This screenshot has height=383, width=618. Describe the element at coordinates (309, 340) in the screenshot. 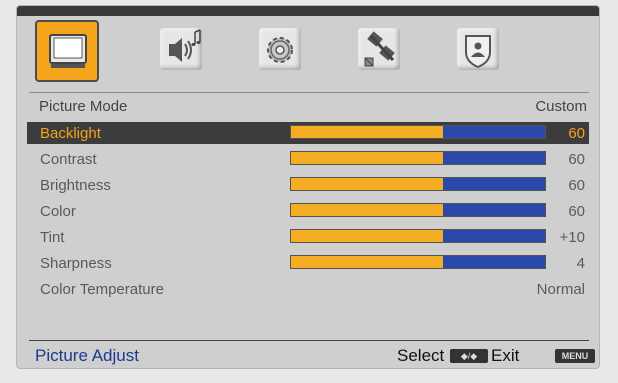

I see `status-divider` at that location.